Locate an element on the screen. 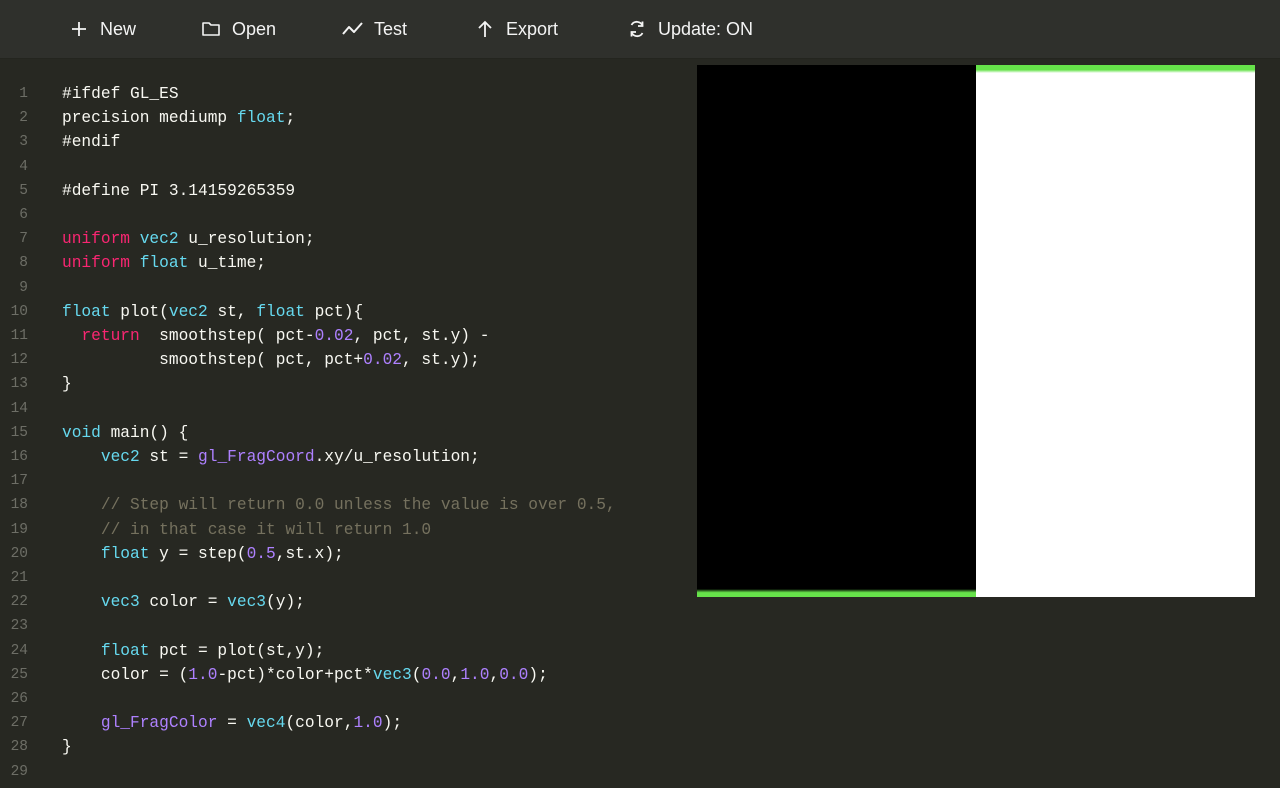  line-number: 29 is located at coordinates (19, 771).